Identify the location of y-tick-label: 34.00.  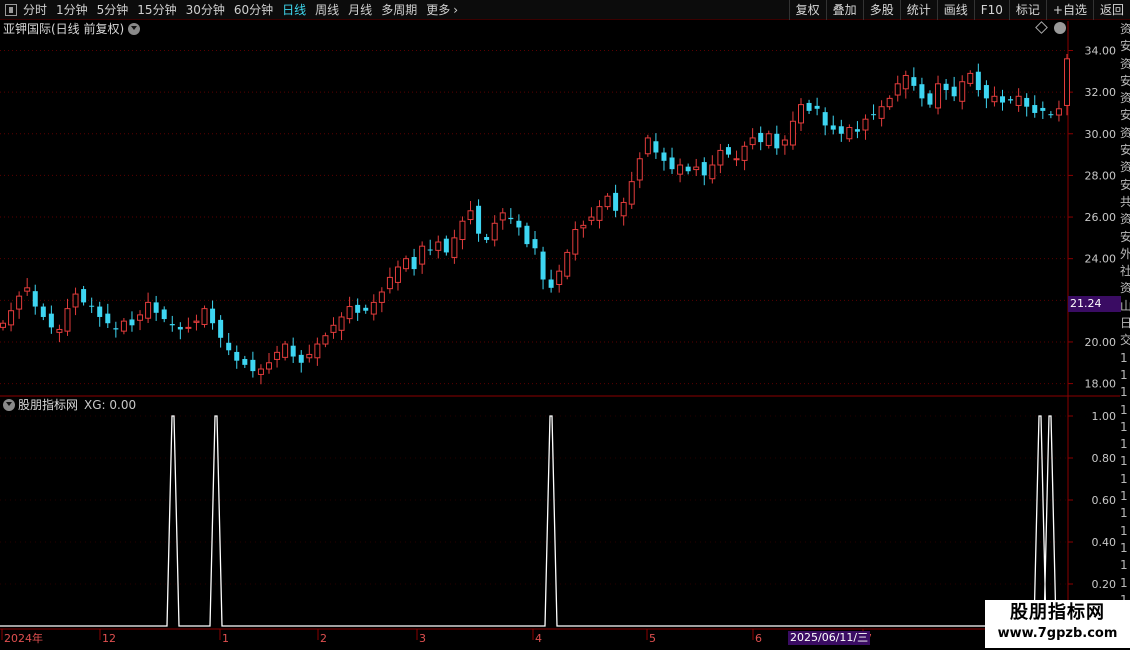
(1101, 50).